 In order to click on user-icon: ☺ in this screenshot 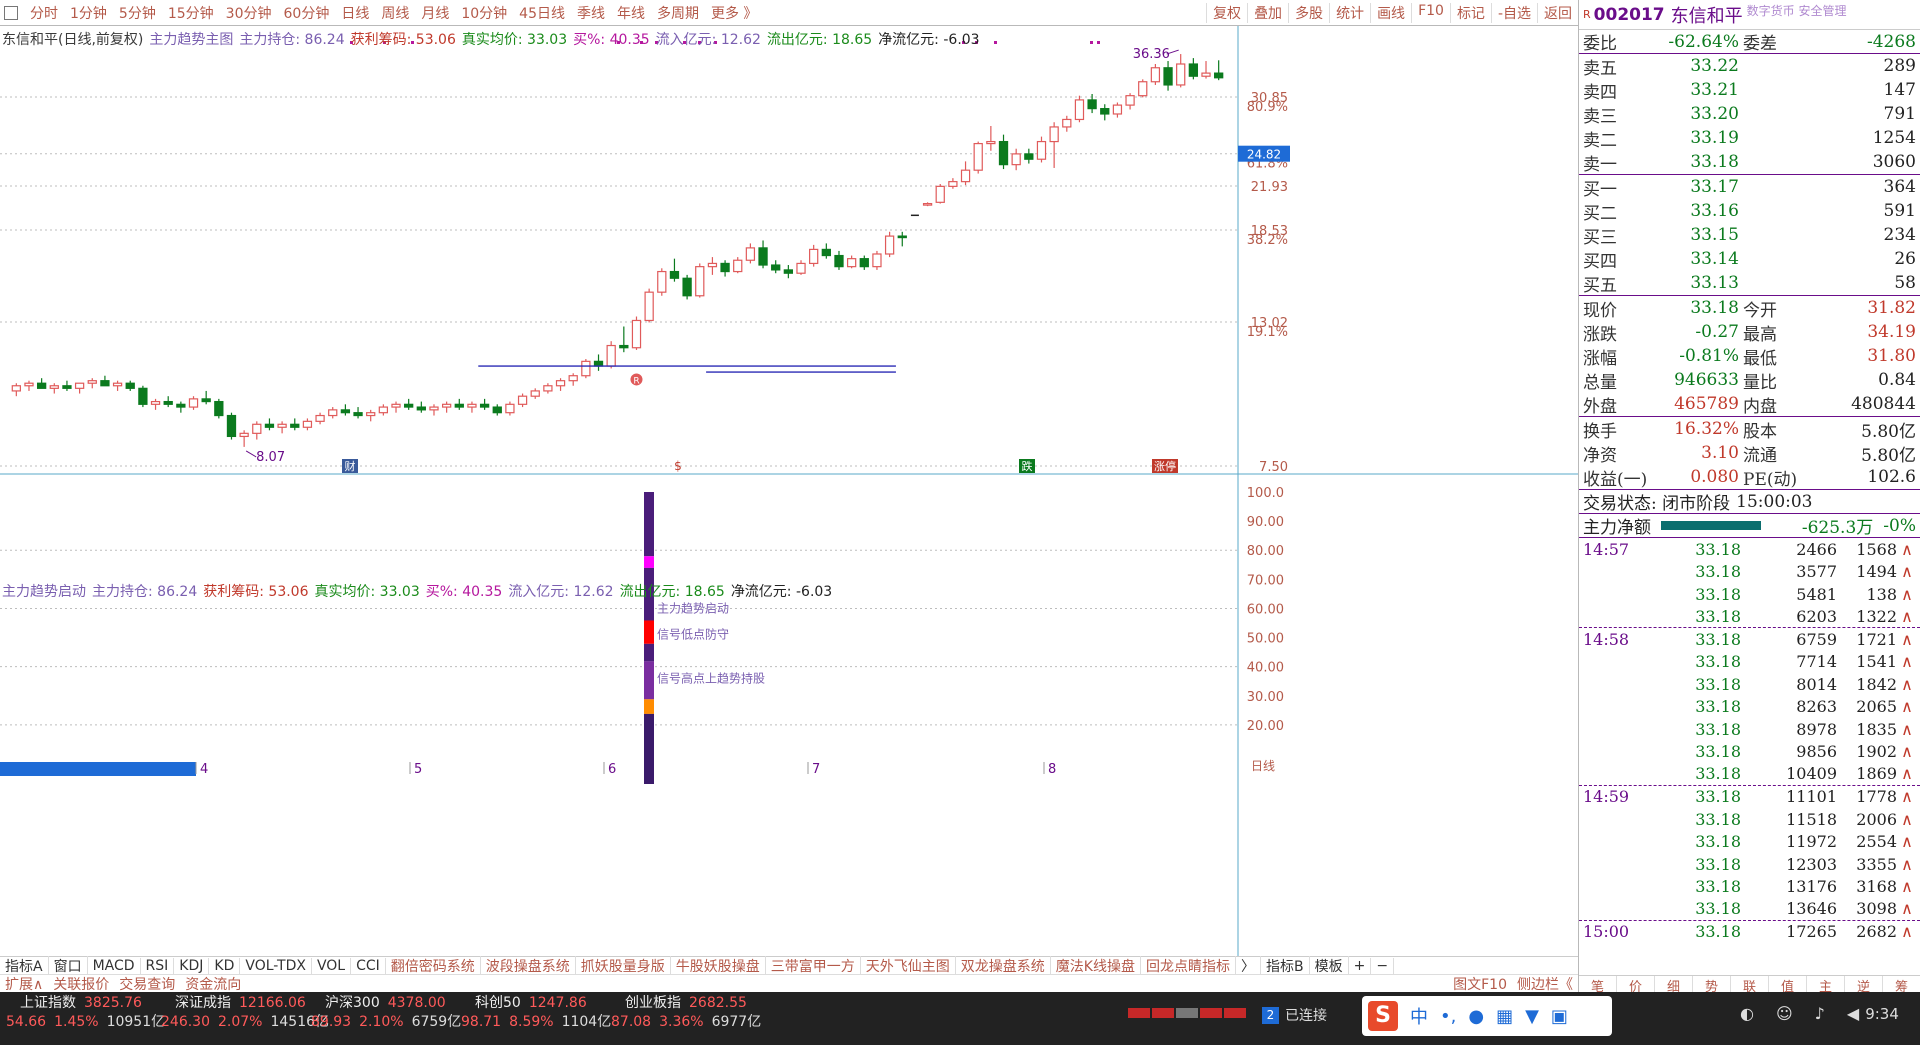, I will do `click(1784, 1013)`.